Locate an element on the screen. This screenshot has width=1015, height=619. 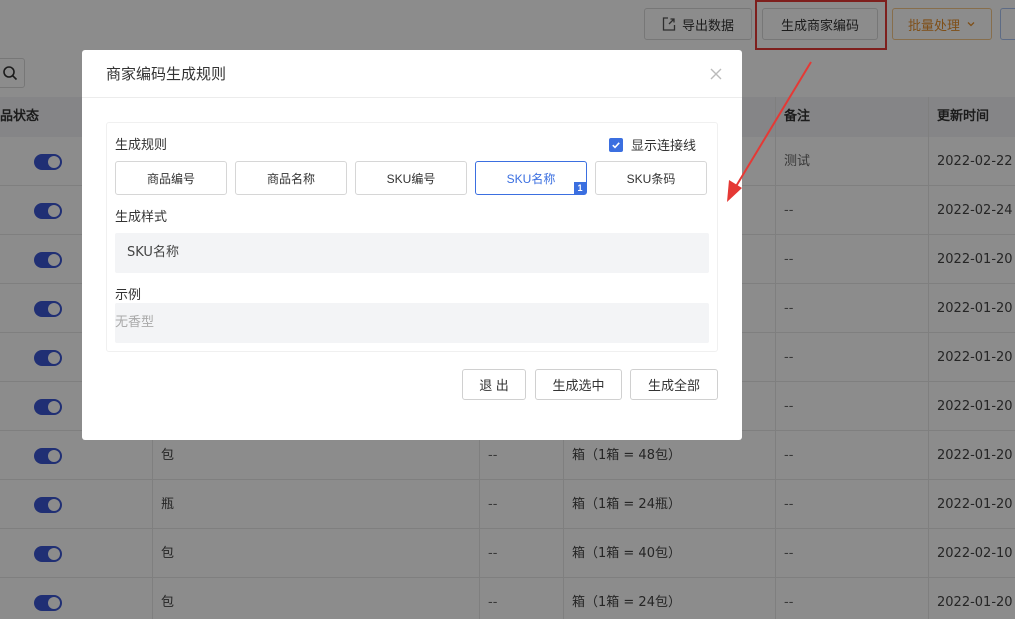
example-preview-field: 无香型 is located at coordinates (412, 323).